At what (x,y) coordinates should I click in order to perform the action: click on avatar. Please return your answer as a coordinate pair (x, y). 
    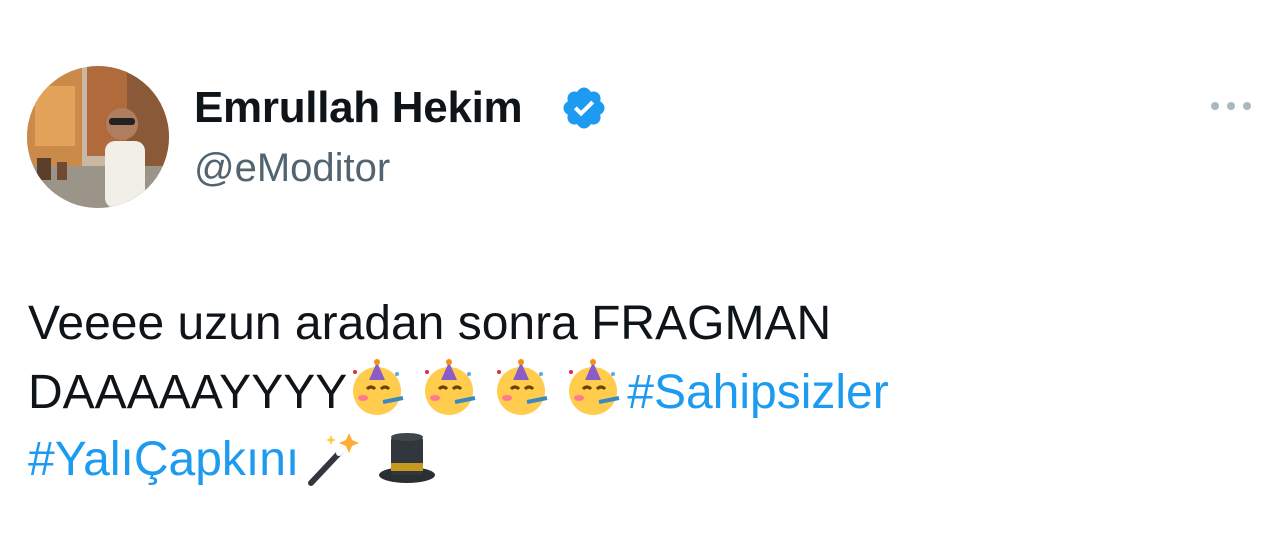
    Looking at the image, I should click on (98, 137).